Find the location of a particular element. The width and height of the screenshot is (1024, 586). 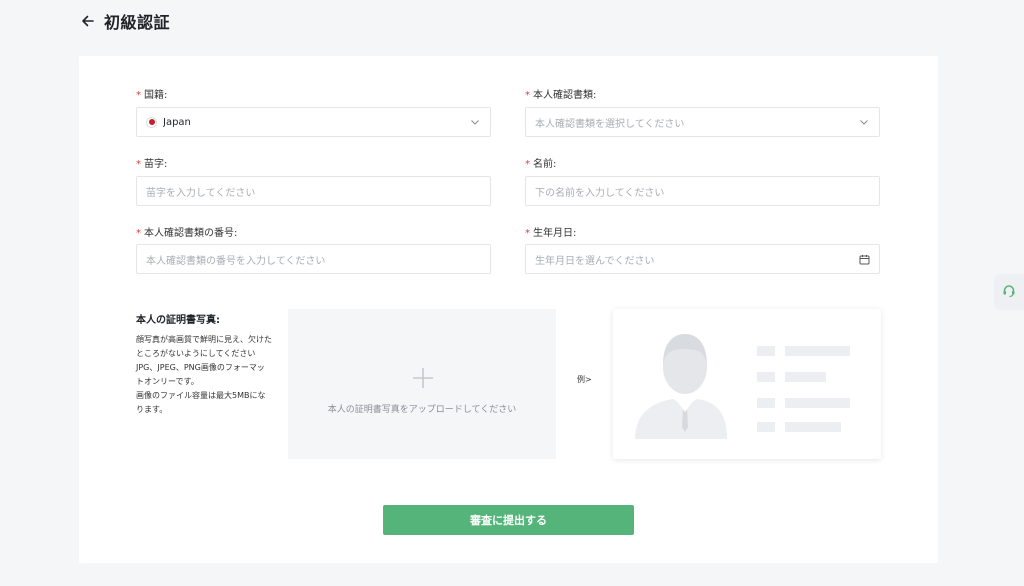

first-name-label: * 名前: is located at coordinates (540, 162).